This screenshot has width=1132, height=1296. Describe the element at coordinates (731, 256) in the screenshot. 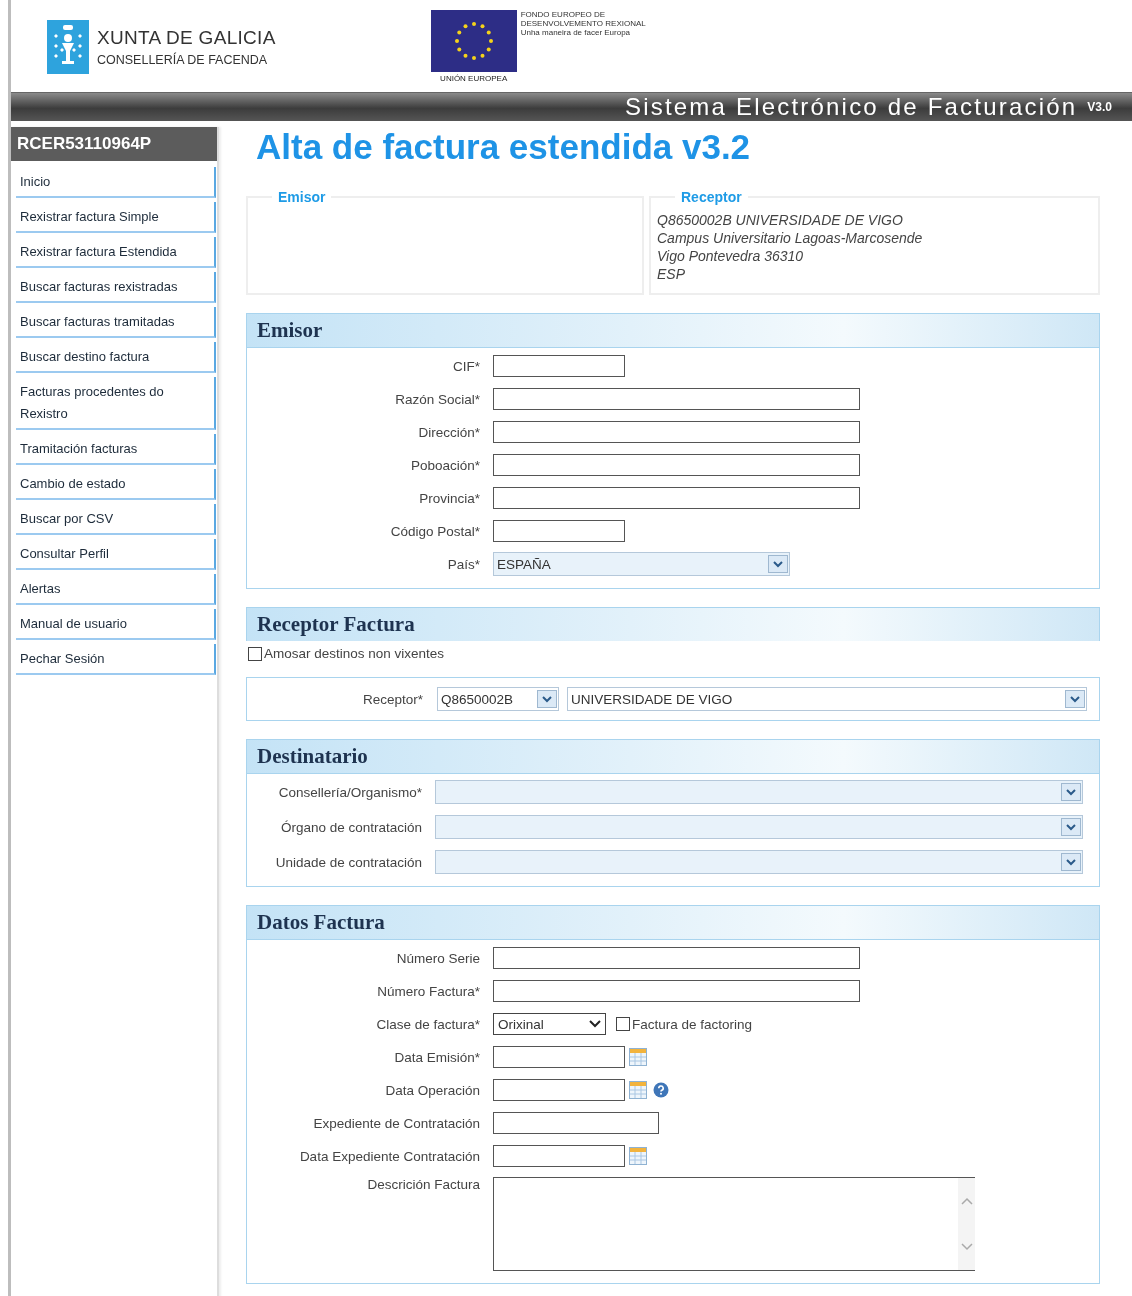

I see `address-line: Vigo Pontevedra 36310` at that location.